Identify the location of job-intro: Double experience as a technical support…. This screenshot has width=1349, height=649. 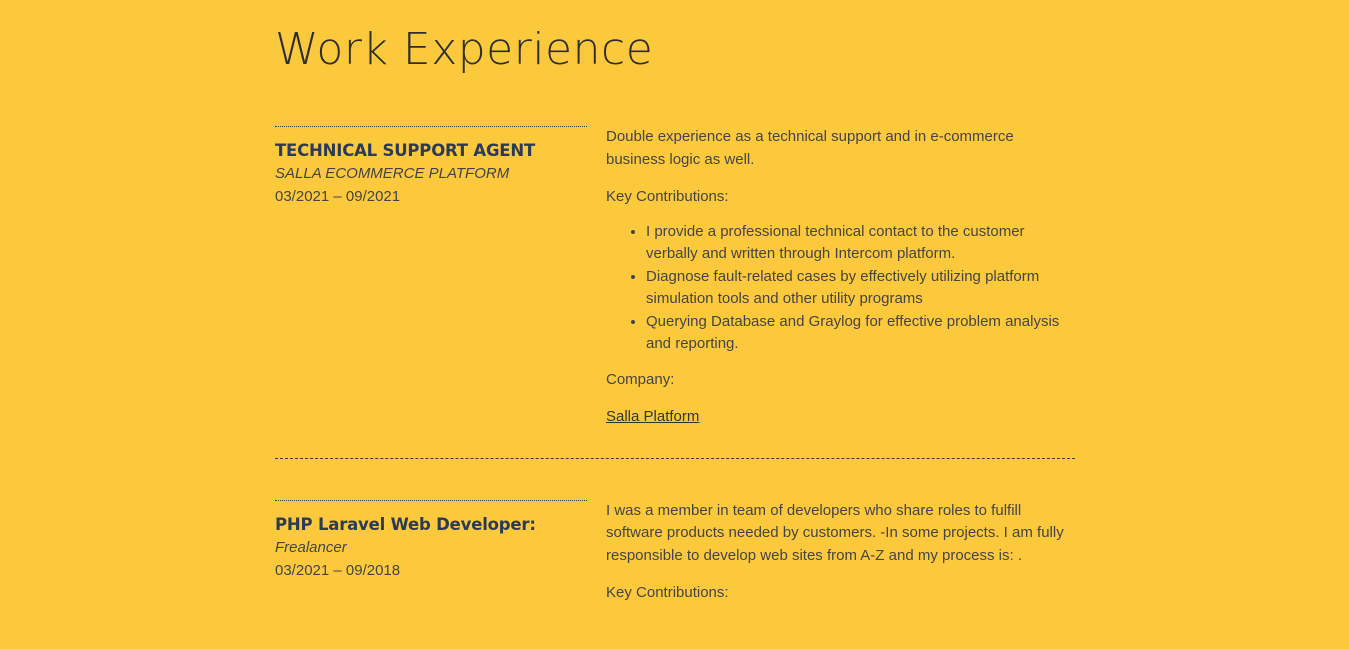
(810, 148).